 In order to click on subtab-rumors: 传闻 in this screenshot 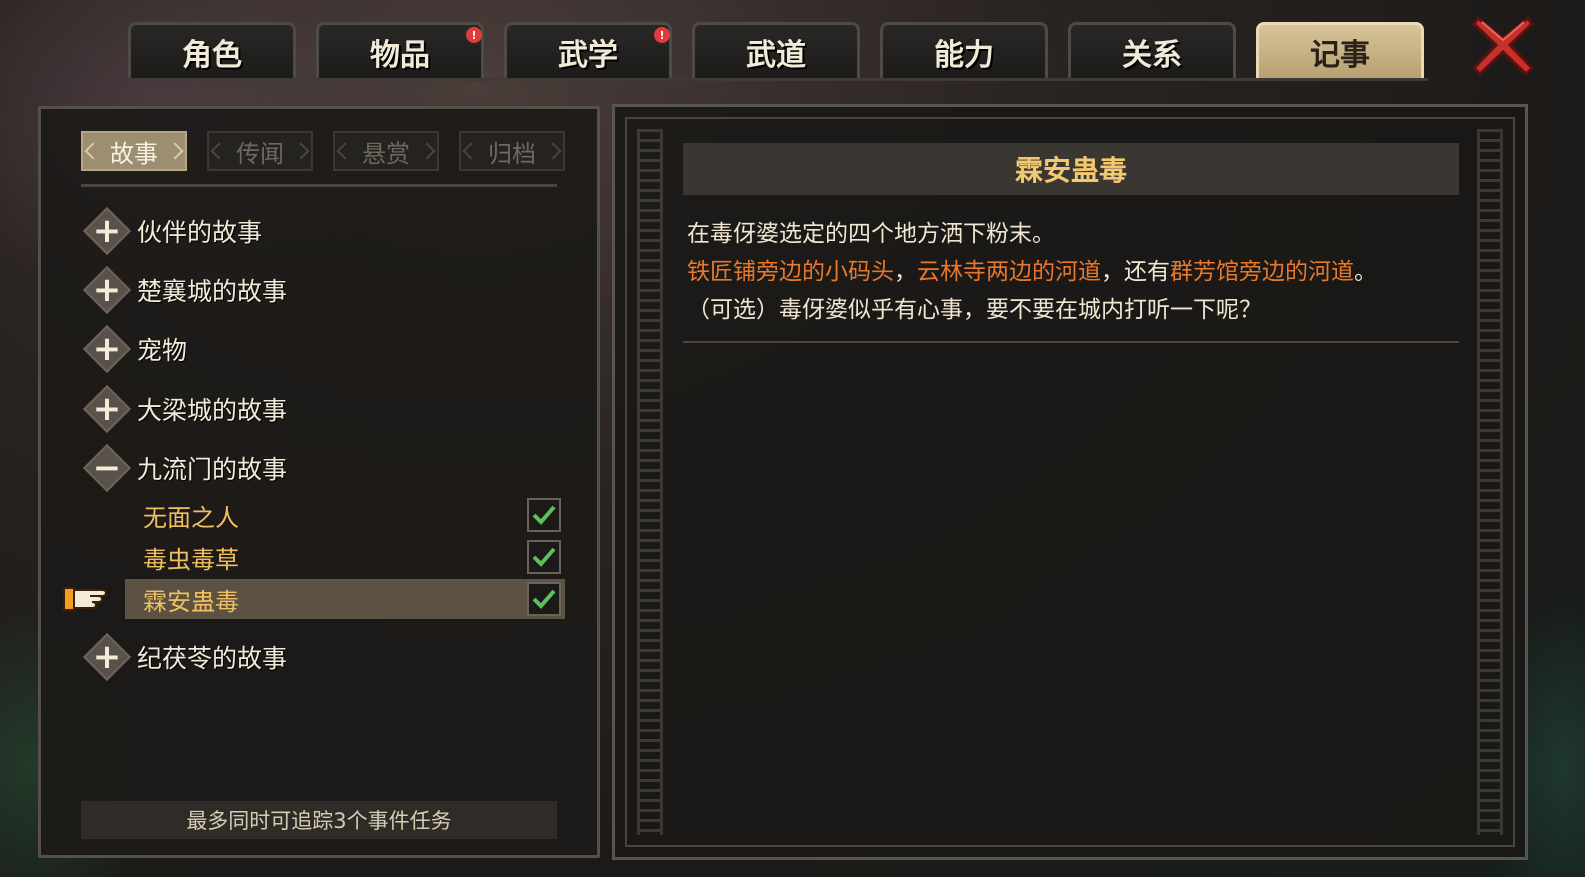, I will do `click(260, 151)`.